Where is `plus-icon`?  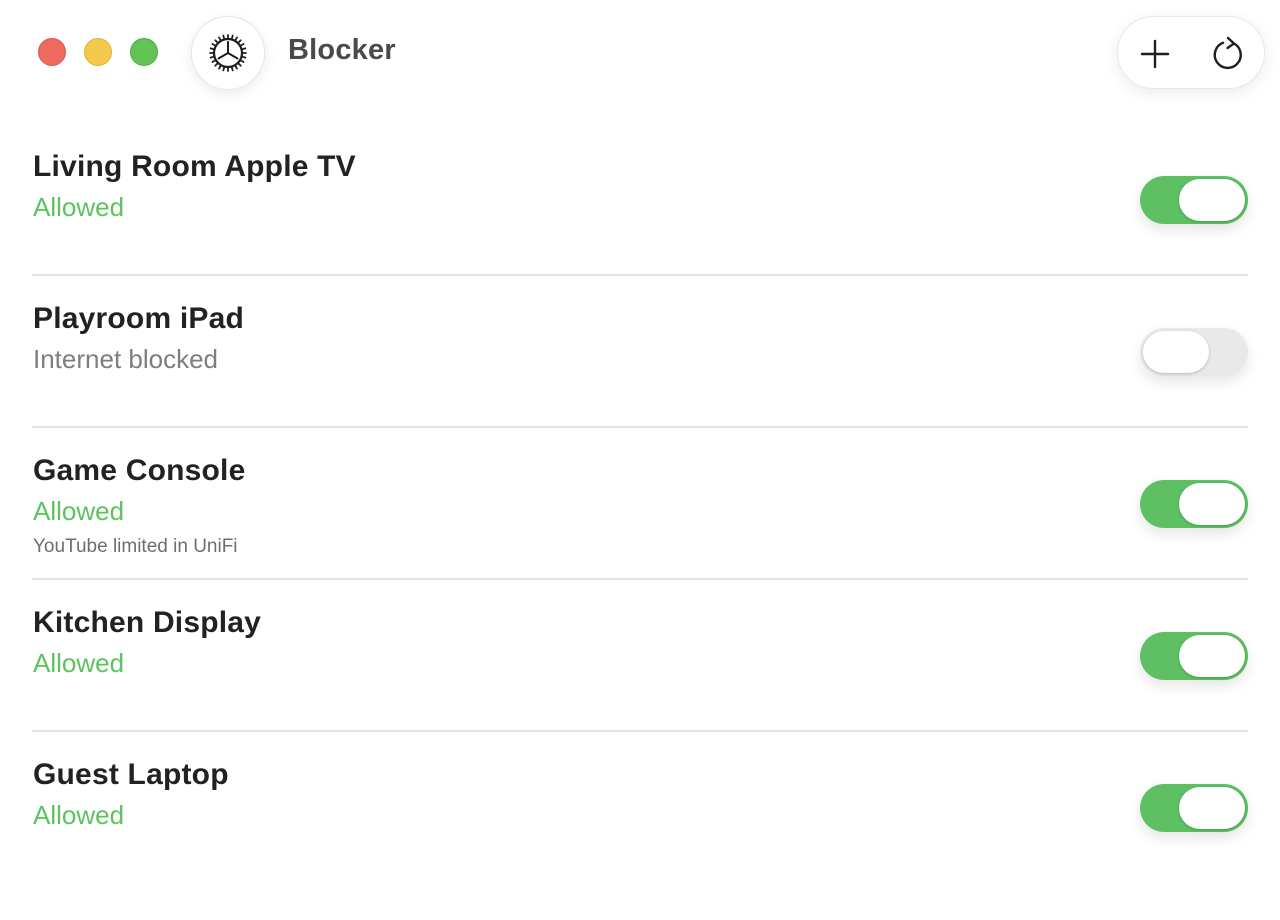
plus-icon is located at coordinates (1155, 53).